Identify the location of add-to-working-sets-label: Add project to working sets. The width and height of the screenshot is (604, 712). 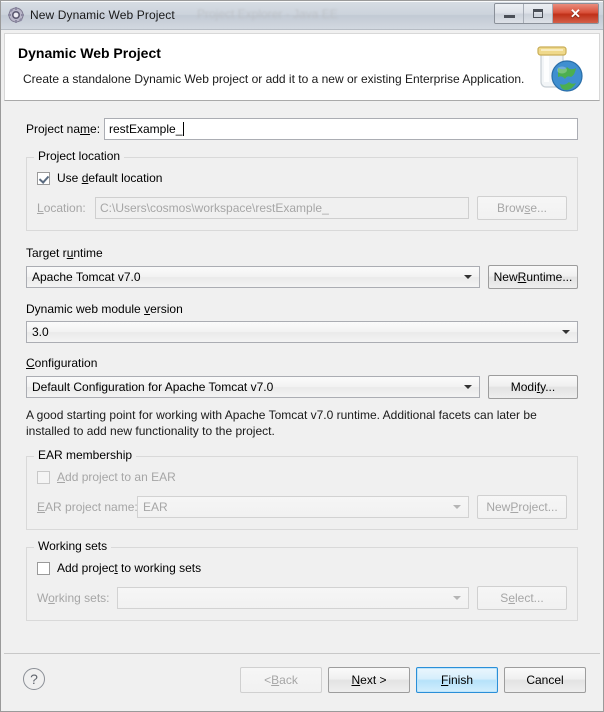
(129, 568).